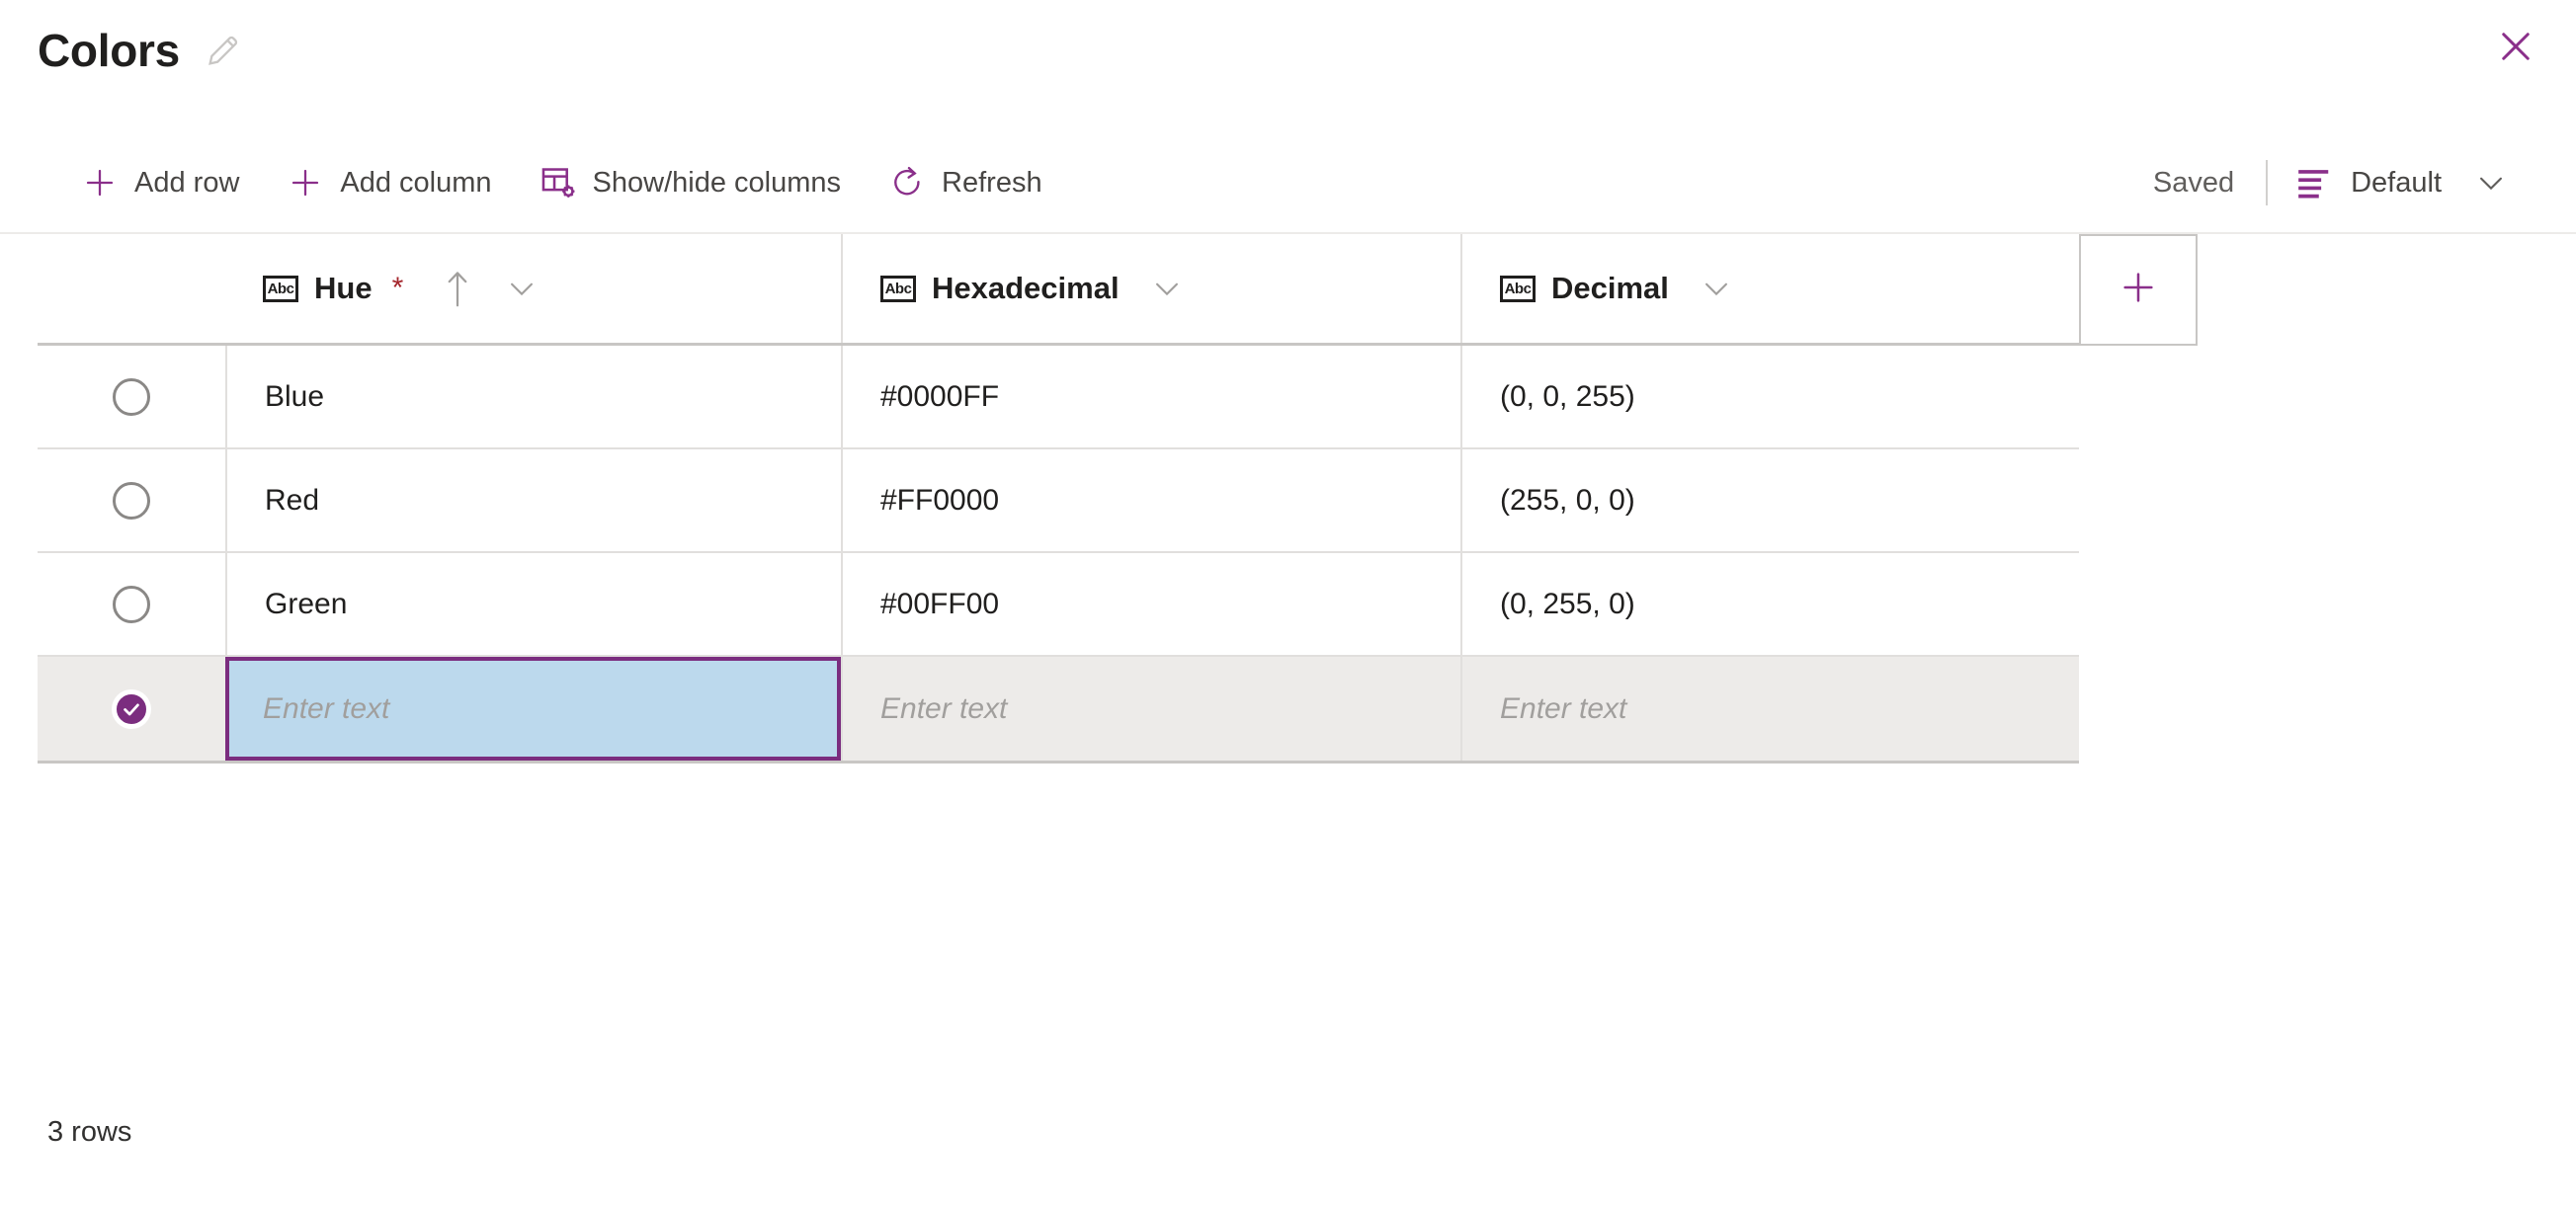 The width and height of the screenshot is (2576, 1207). What do you see at coordinates (1769, 500) in the screenshot?
I see `cell-decimal: (255, 0, 0)` at bounding box center [1769, 500].